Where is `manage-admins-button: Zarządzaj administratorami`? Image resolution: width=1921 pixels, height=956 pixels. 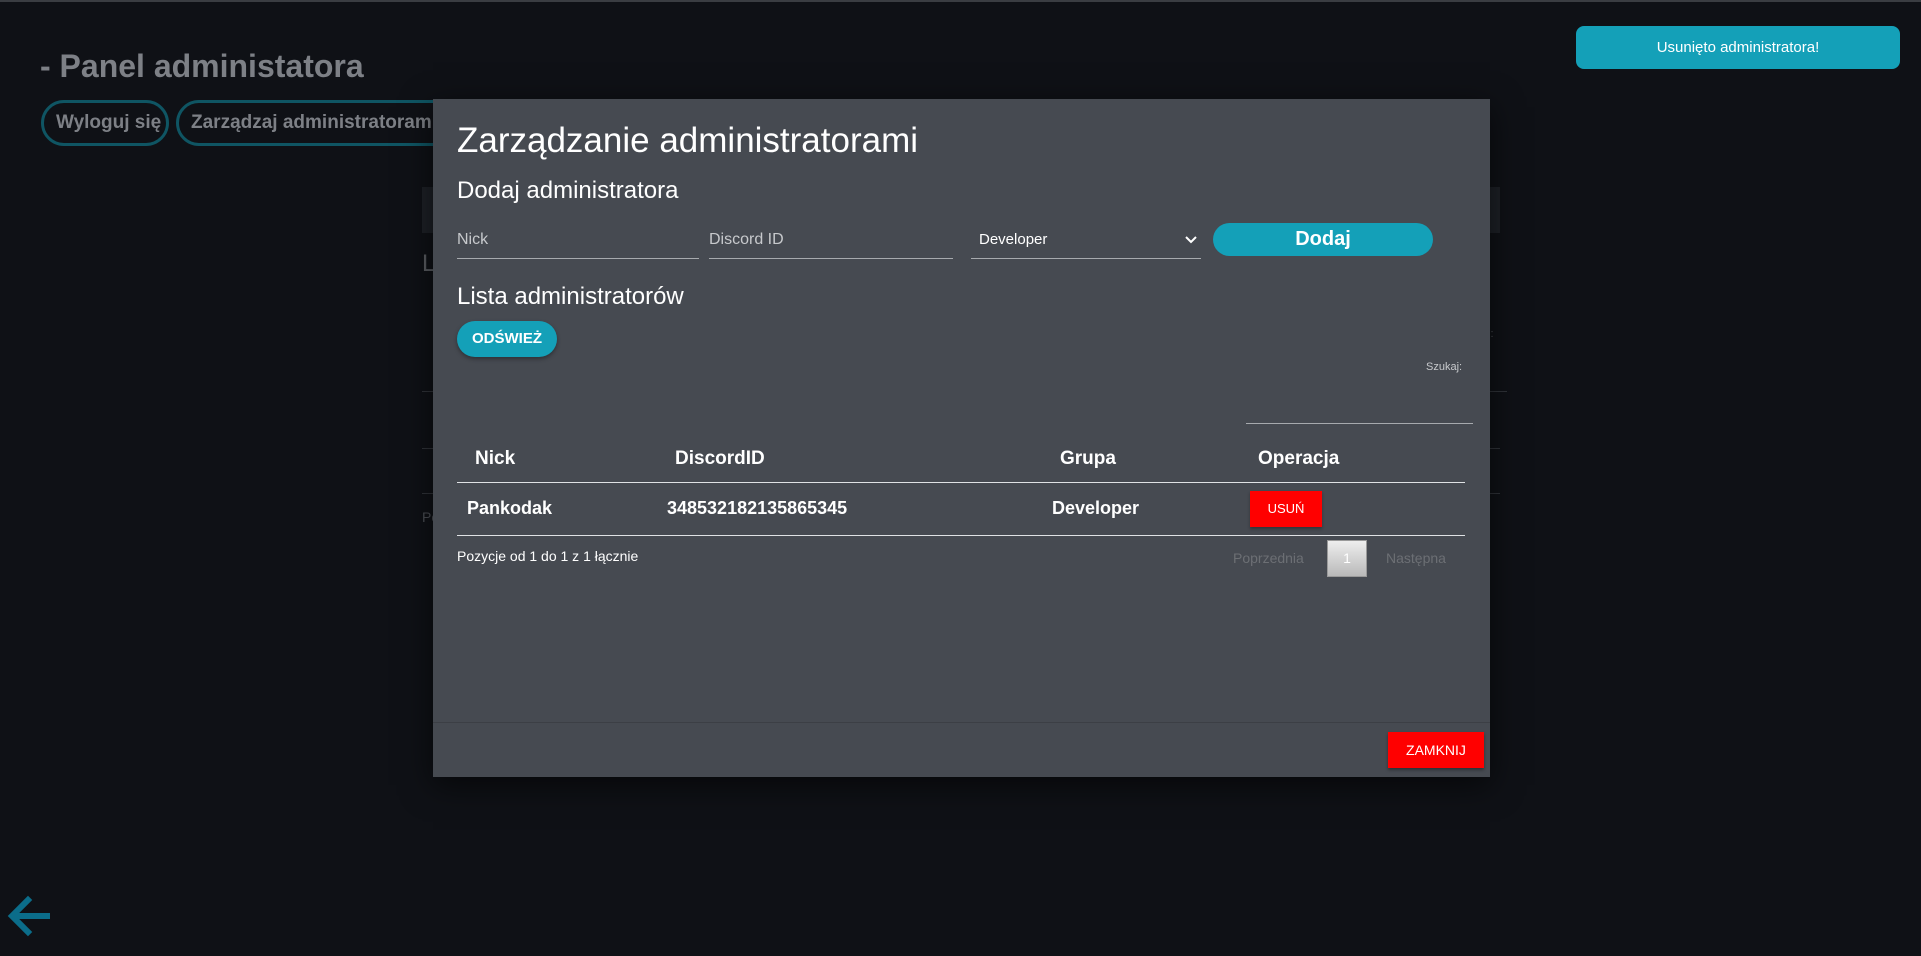 manage-admins-button: Zarządzaj administratorami is located at coordinates (321, 123).